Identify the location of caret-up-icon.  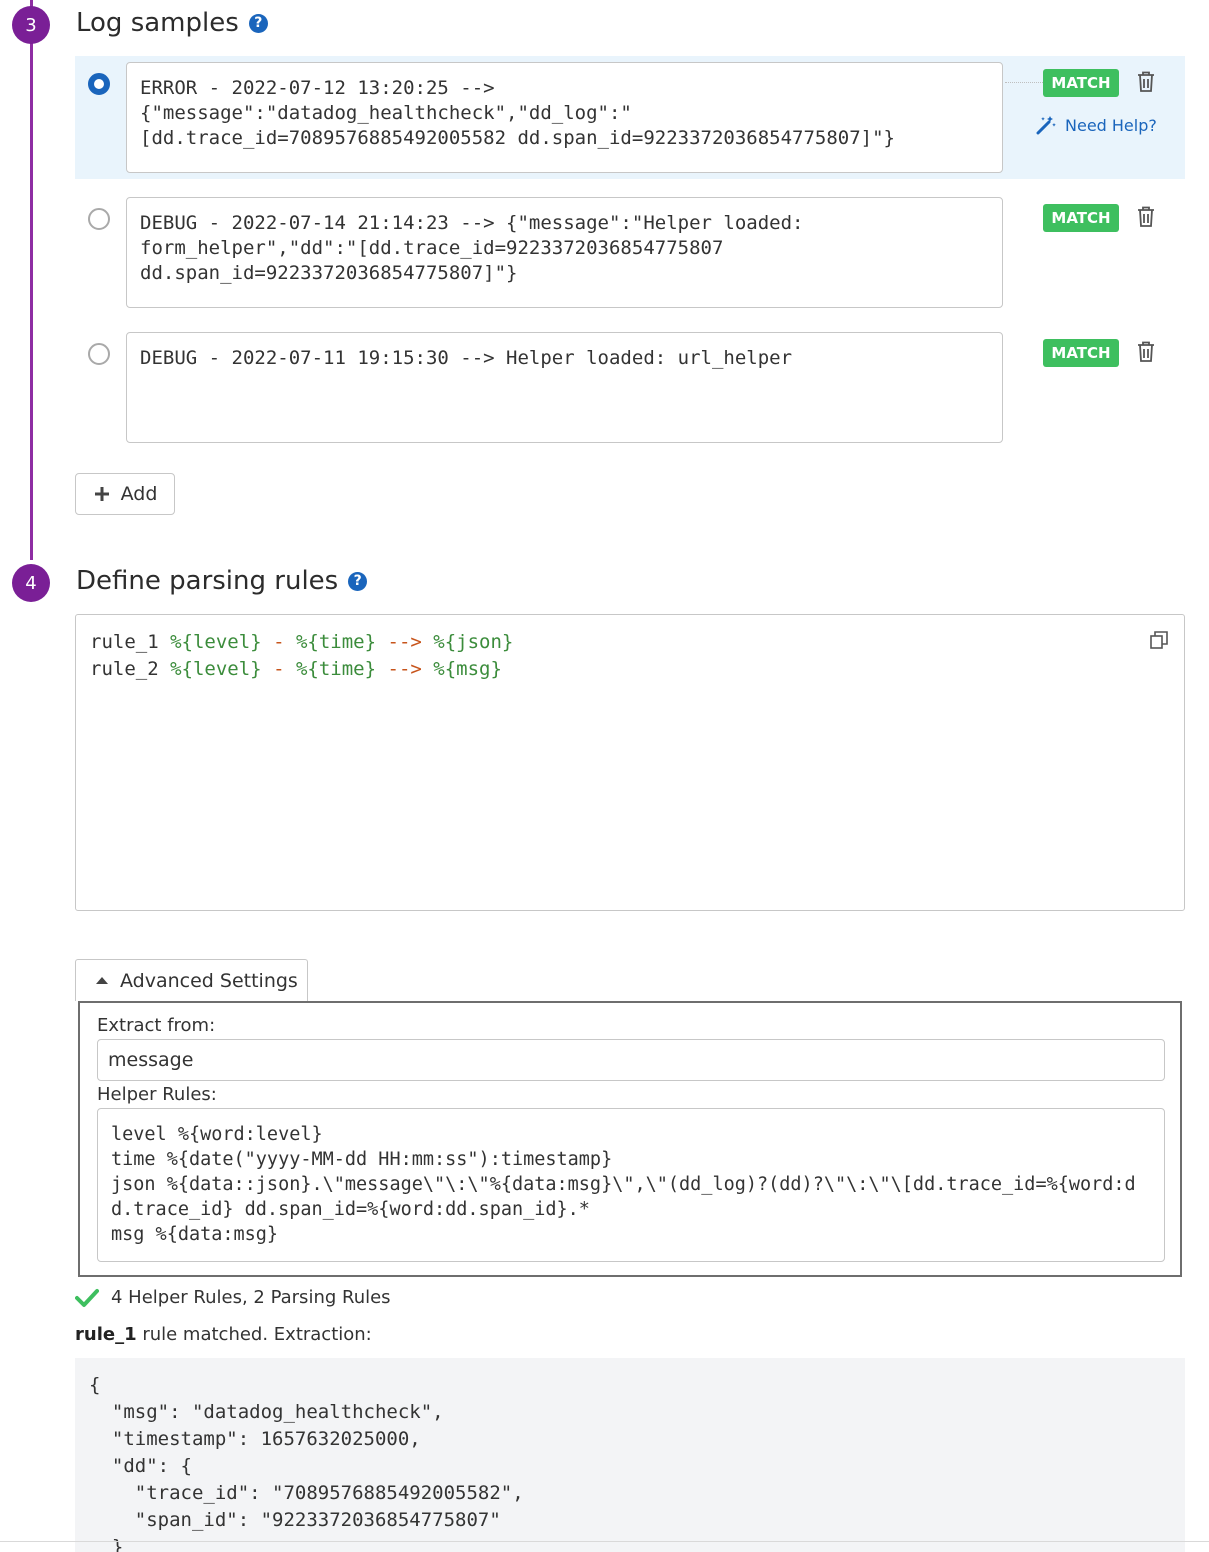
(102, 980).